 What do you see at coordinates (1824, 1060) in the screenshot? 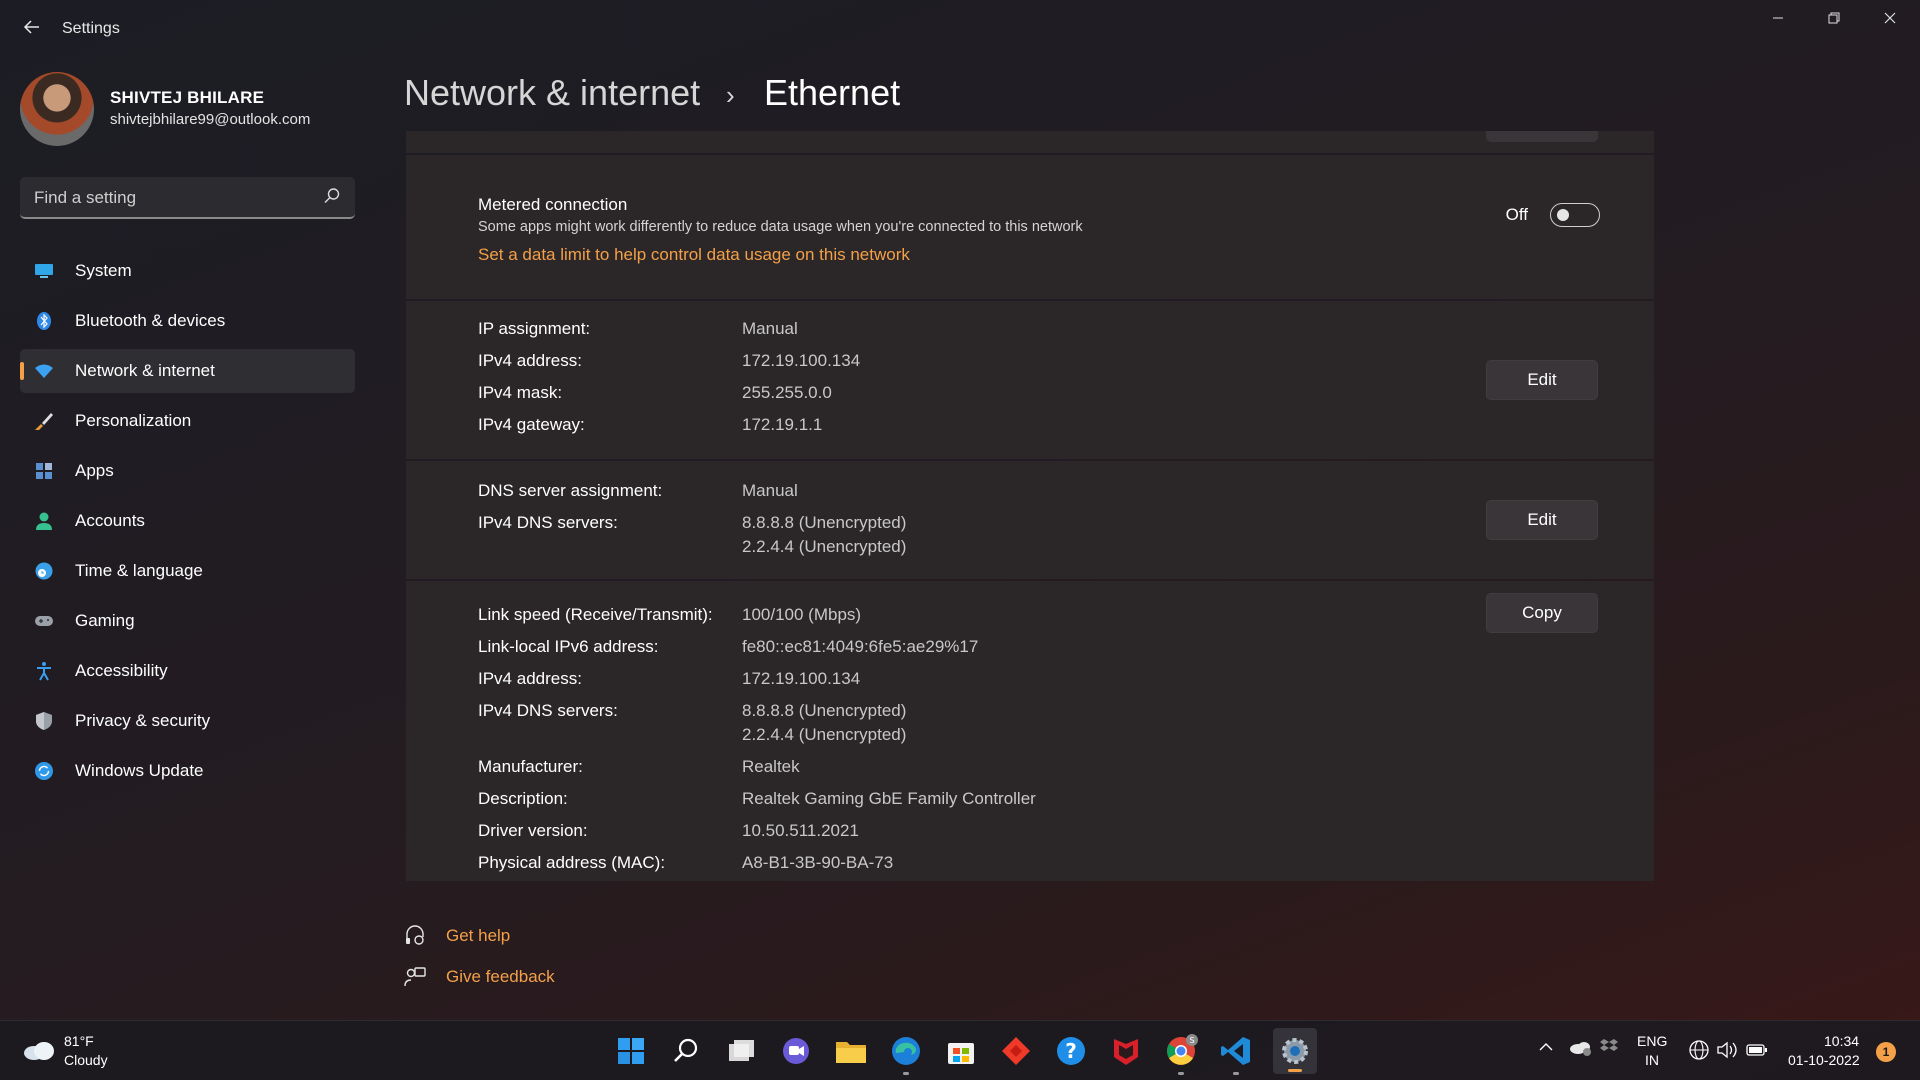
I see `clock-date: 01-10-2022` at bounding box center [1824, 1060].